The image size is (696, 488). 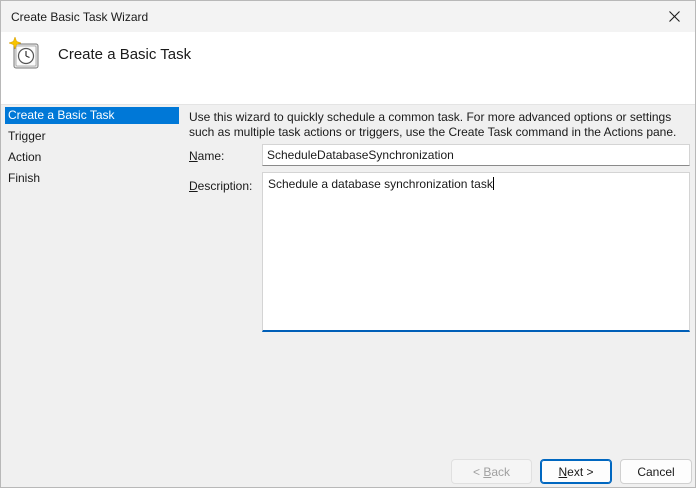 I want to click on name-label: Name:, so click(x=206, y=156).